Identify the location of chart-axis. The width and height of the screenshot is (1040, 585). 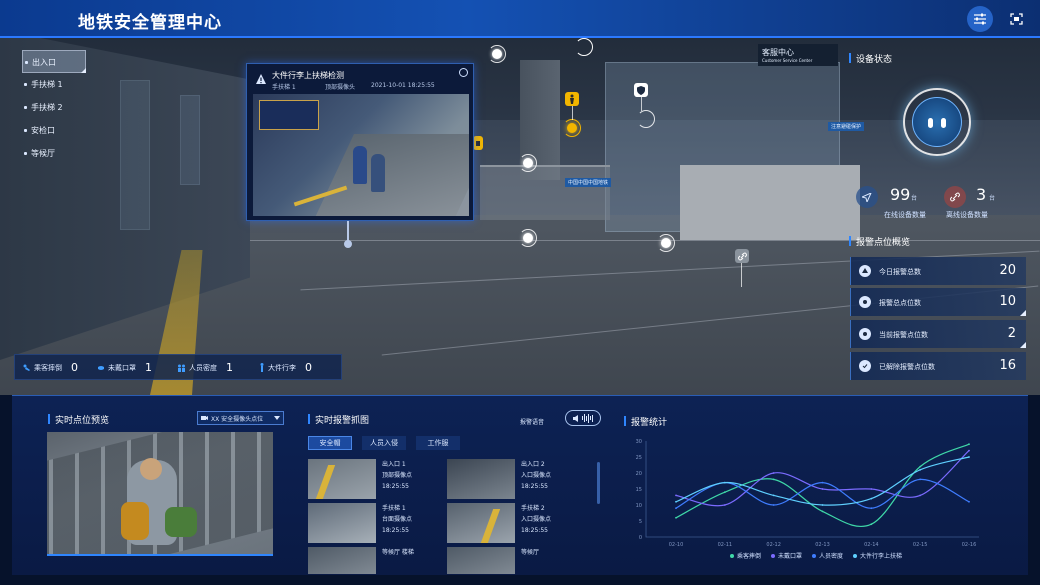
(812, 489).